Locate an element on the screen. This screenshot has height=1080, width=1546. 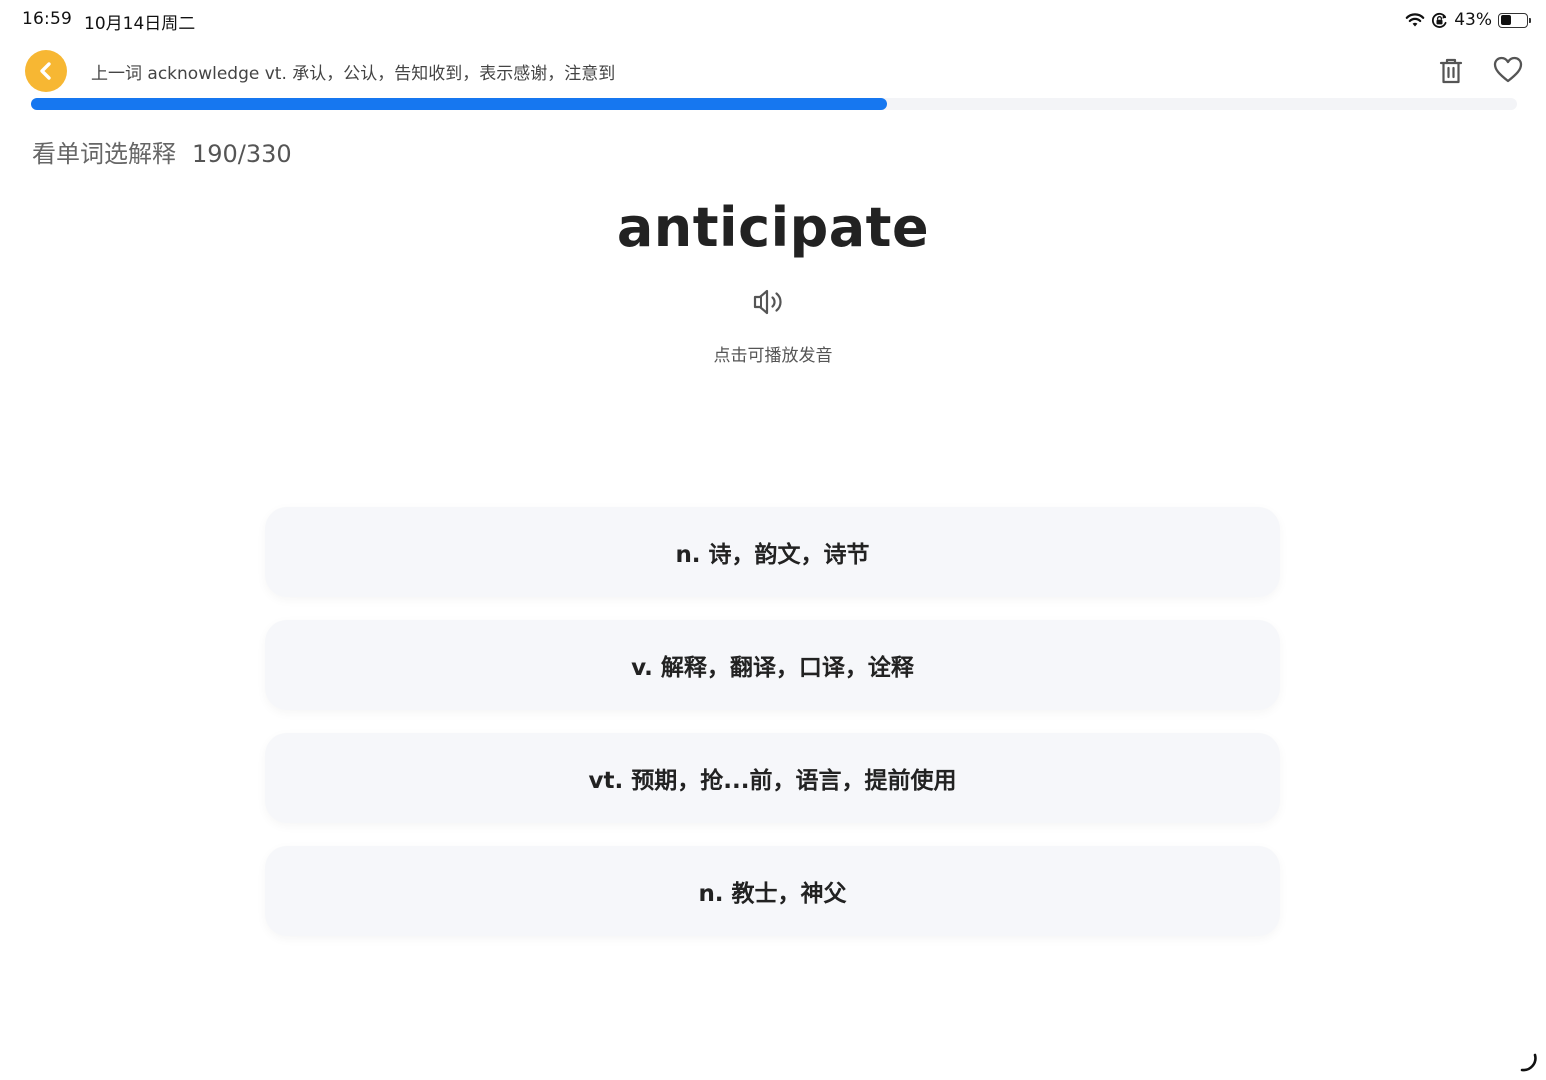
answer-option-2: v. 解释，翻译，口译，诠释 is located at coordinates (772, 665).